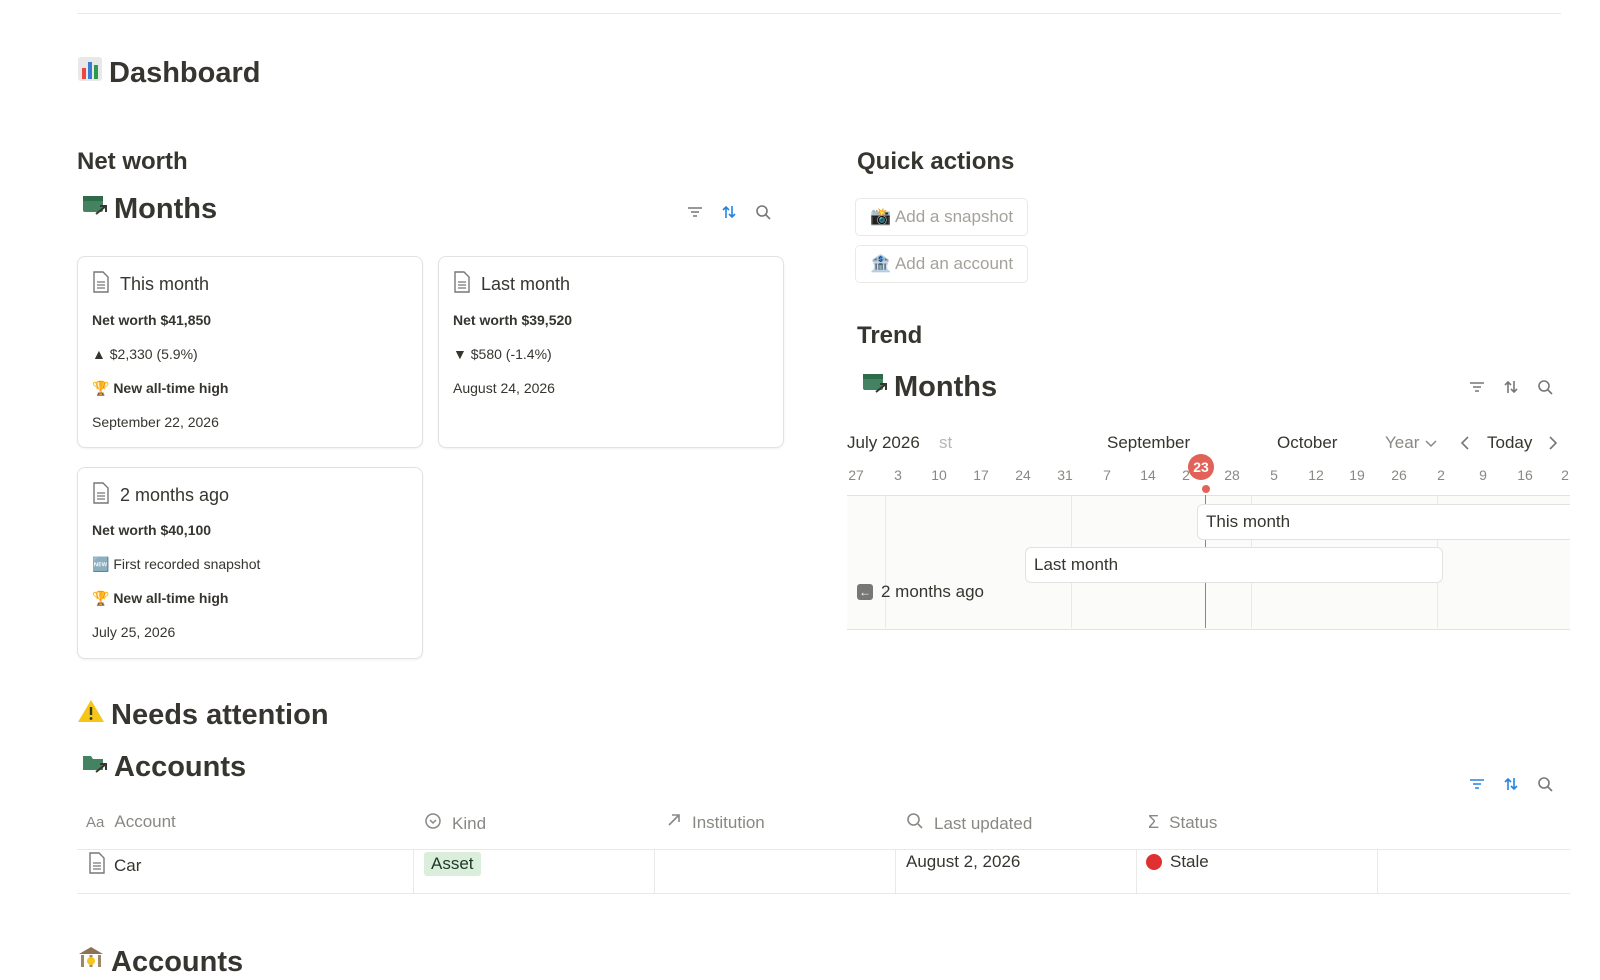 This screenshot has height=980, width=1600. What do you see at coordinates (969, 823) in the screenshot?
I see `column-header-last-updated: Last updated` at bounding box center [969, 823].